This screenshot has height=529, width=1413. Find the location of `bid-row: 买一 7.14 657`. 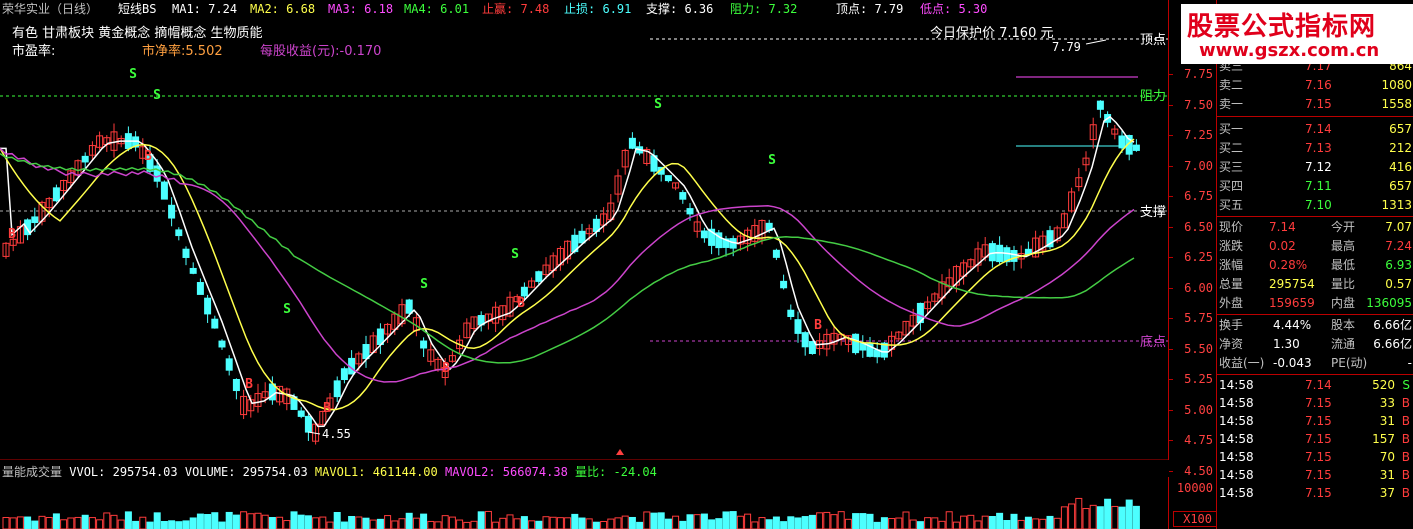

bid-row: 买一 7.14 657 is located at coordinates (1315, 129).